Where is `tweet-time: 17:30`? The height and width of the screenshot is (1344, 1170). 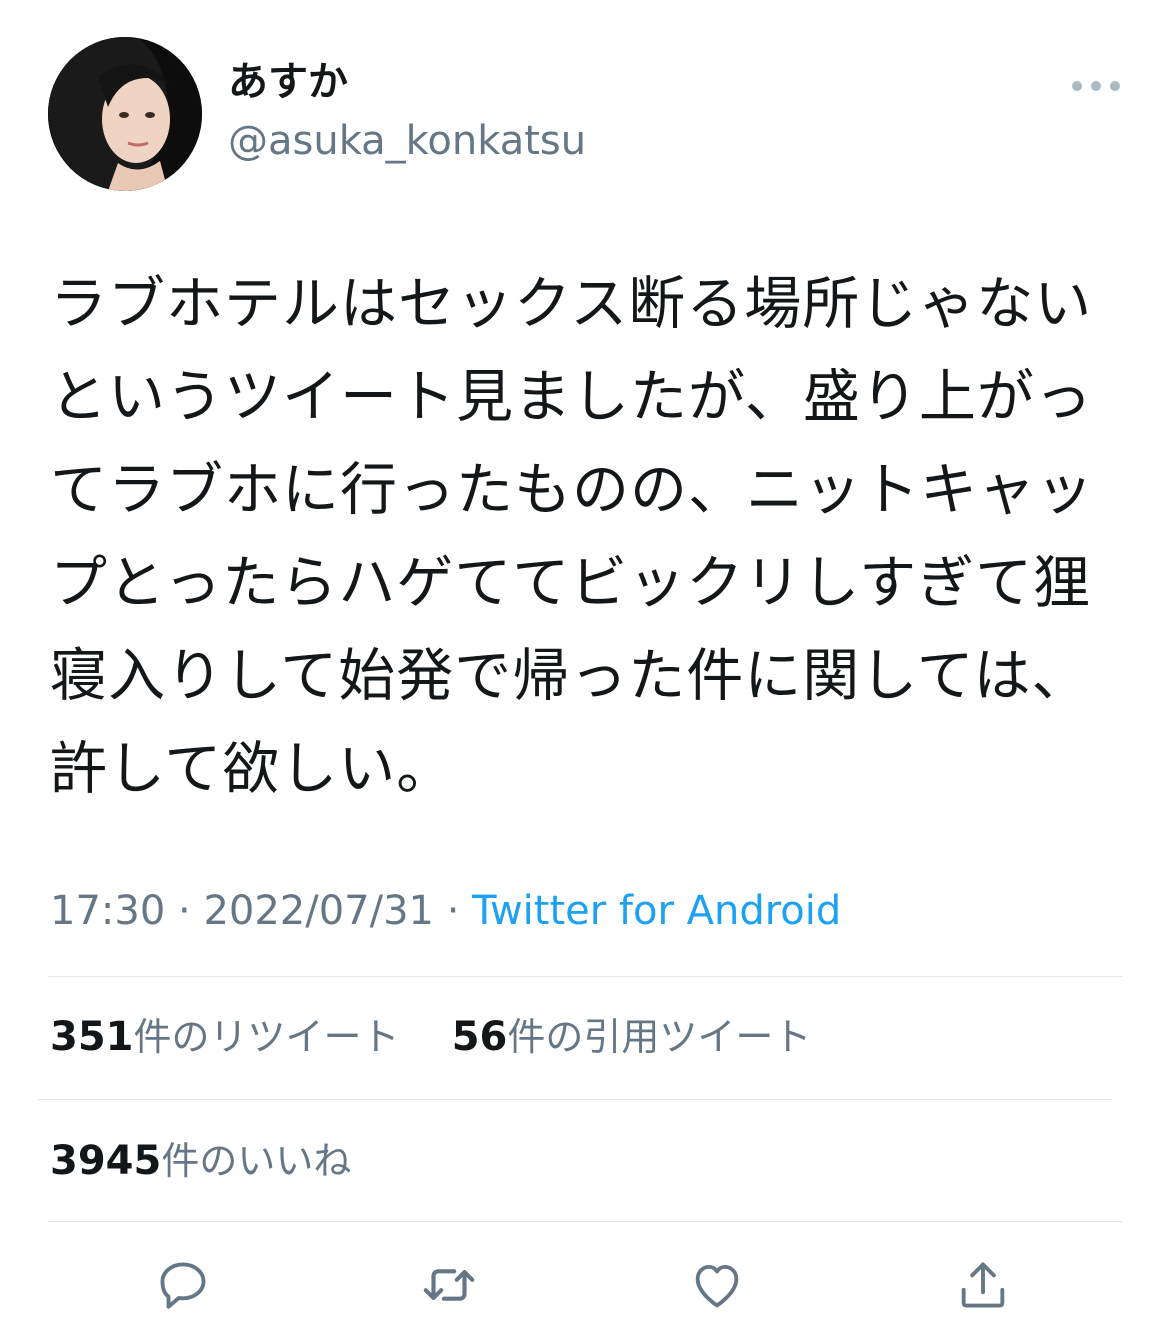
tweet-time: 17:30 is located at coordinates (108, 911).